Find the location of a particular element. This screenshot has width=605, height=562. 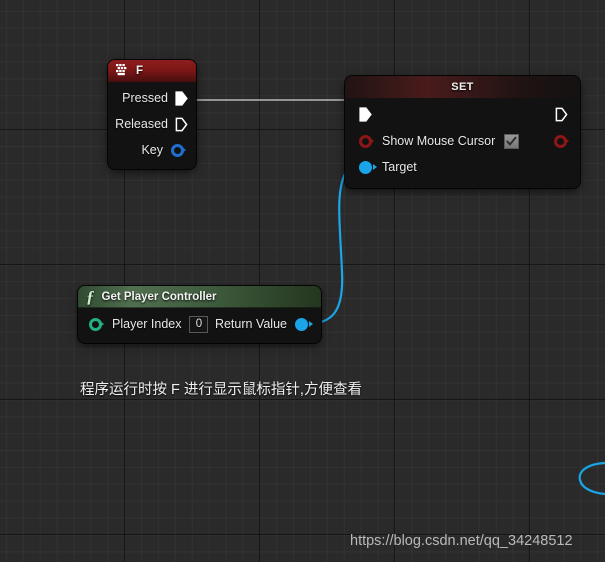

node-header: F is located at coordinates (152, 71).